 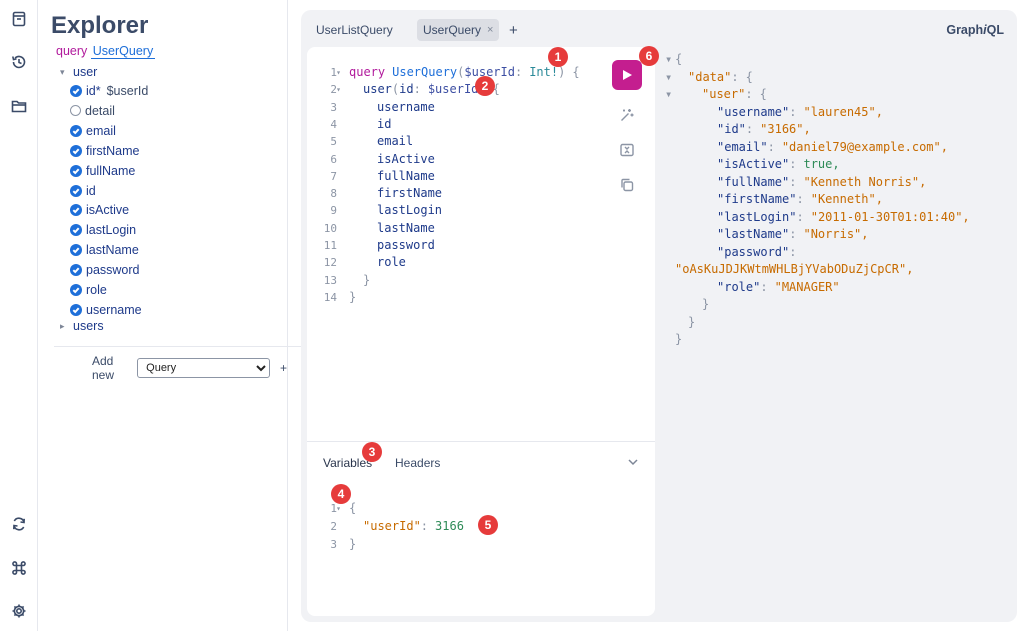 I want to click on run-icon, so click(x=627, y=75).